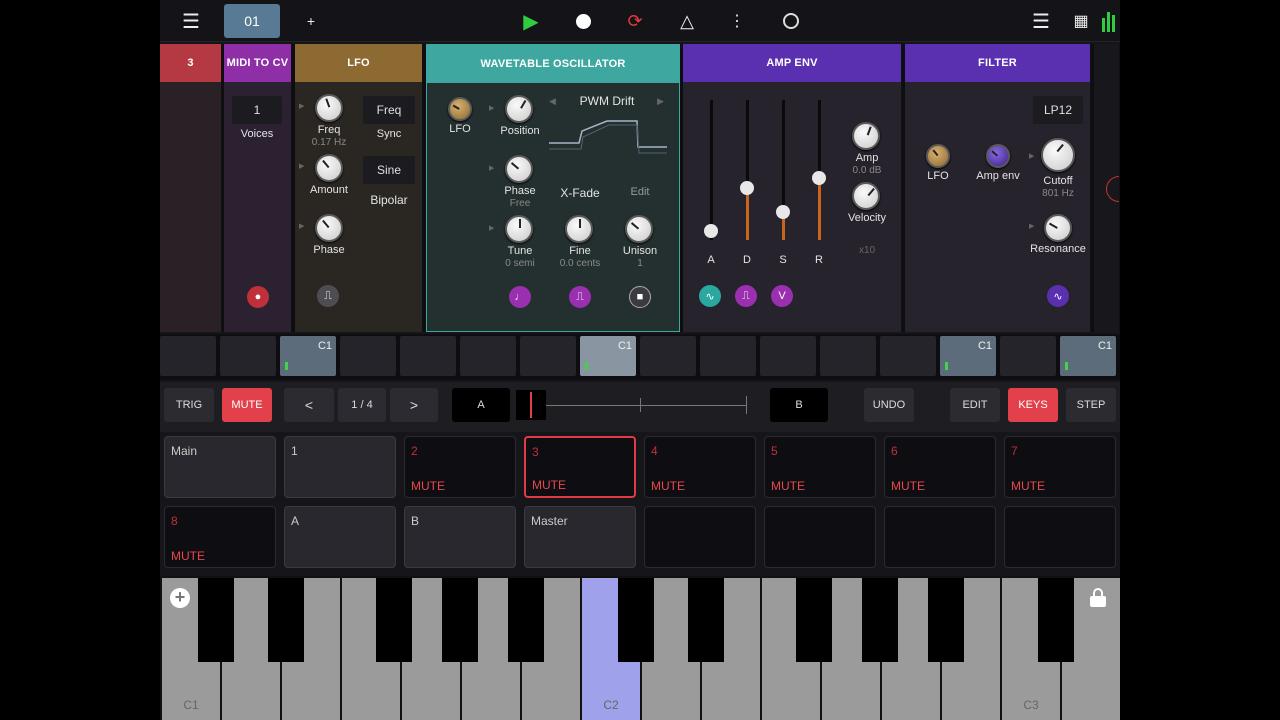  Describe the element at coordinates (328, 296) in the screenshot. I see `lfo-square-output-icon: ⎍` at that location.